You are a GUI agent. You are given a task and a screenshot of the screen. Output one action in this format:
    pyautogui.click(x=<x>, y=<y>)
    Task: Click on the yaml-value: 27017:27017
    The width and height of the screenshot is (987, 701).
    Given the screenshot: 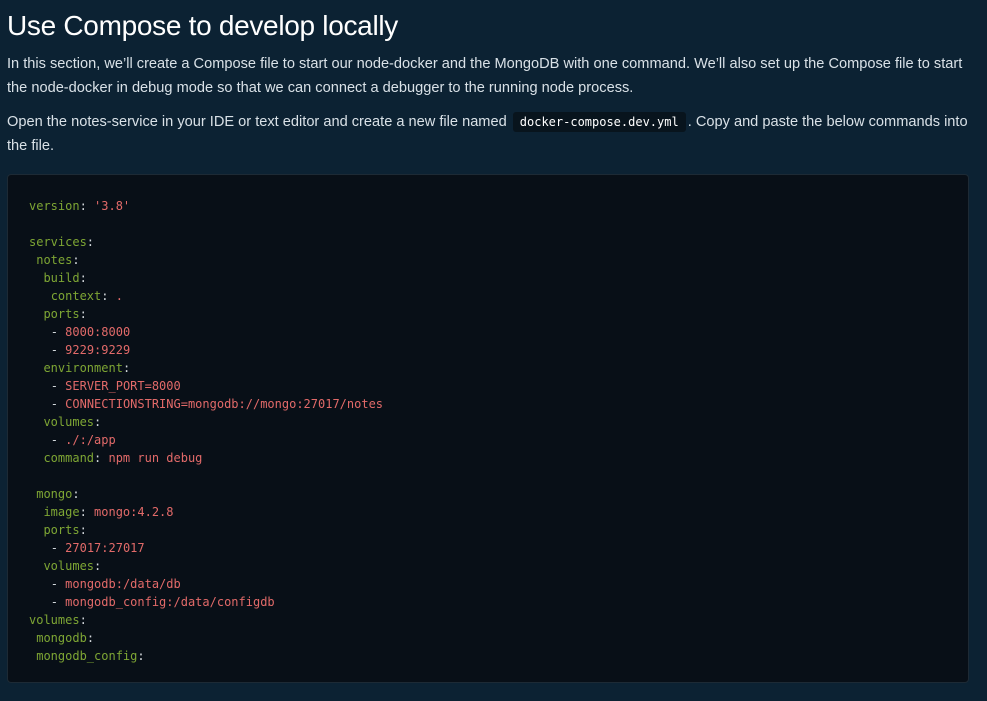 What is the action you would take?
    pyautogui.click(x=105, y=548)
    